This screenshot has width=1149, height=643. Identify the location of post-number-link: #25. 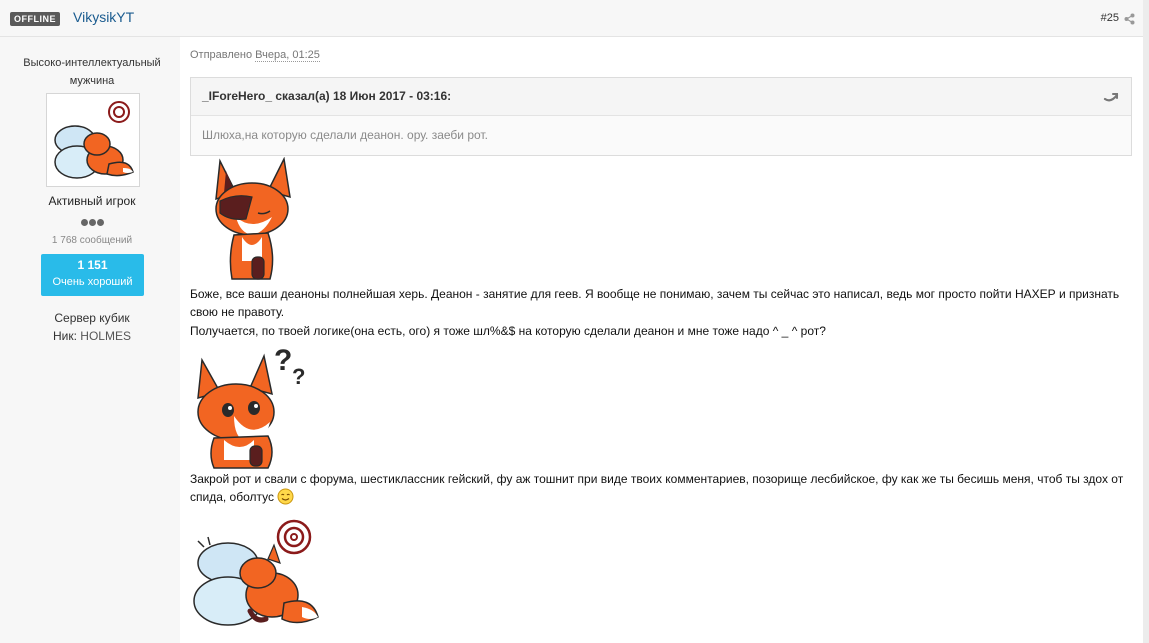
(1110, 18).